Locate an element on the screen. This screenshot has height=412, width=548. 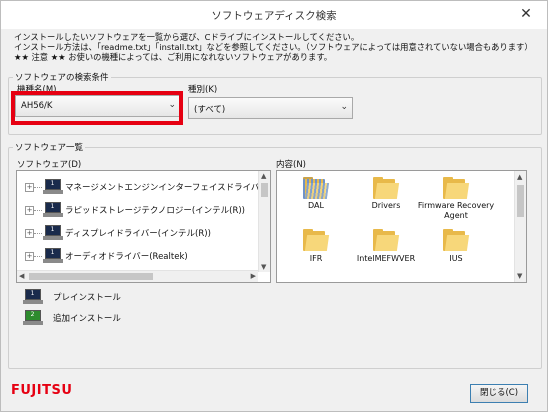
search-conditions-label: ソフトウェアの検索条件 is located at coordinates (62, 77).